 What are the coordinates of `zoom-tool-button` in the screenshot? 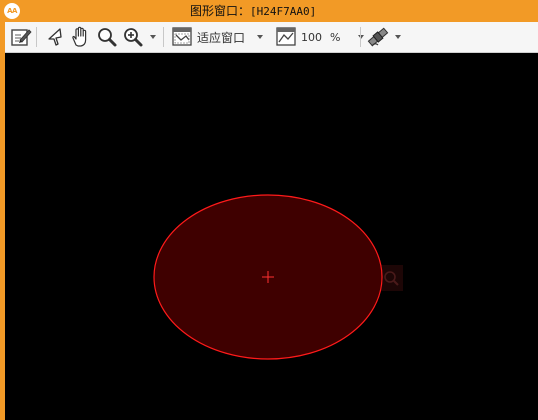 It's located at (107, 37).